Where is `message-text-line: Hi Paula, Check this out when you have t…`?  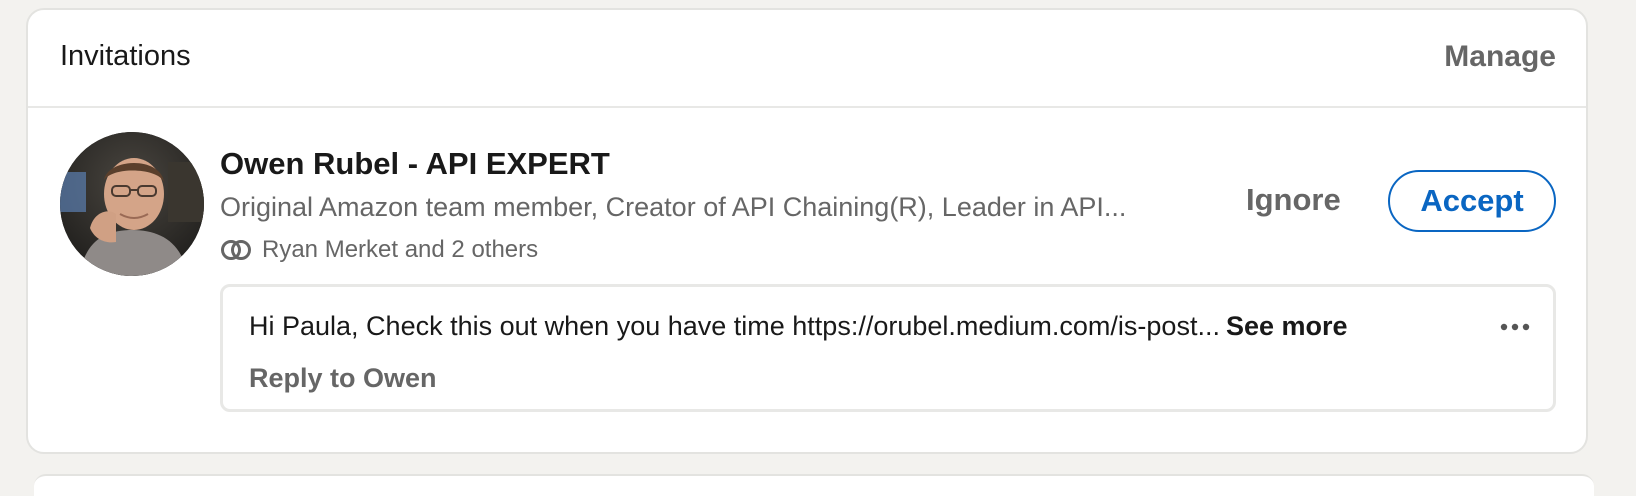 message-text-line: Hi Paula, Check this out when you have t… is located at coordinates (798, 326).